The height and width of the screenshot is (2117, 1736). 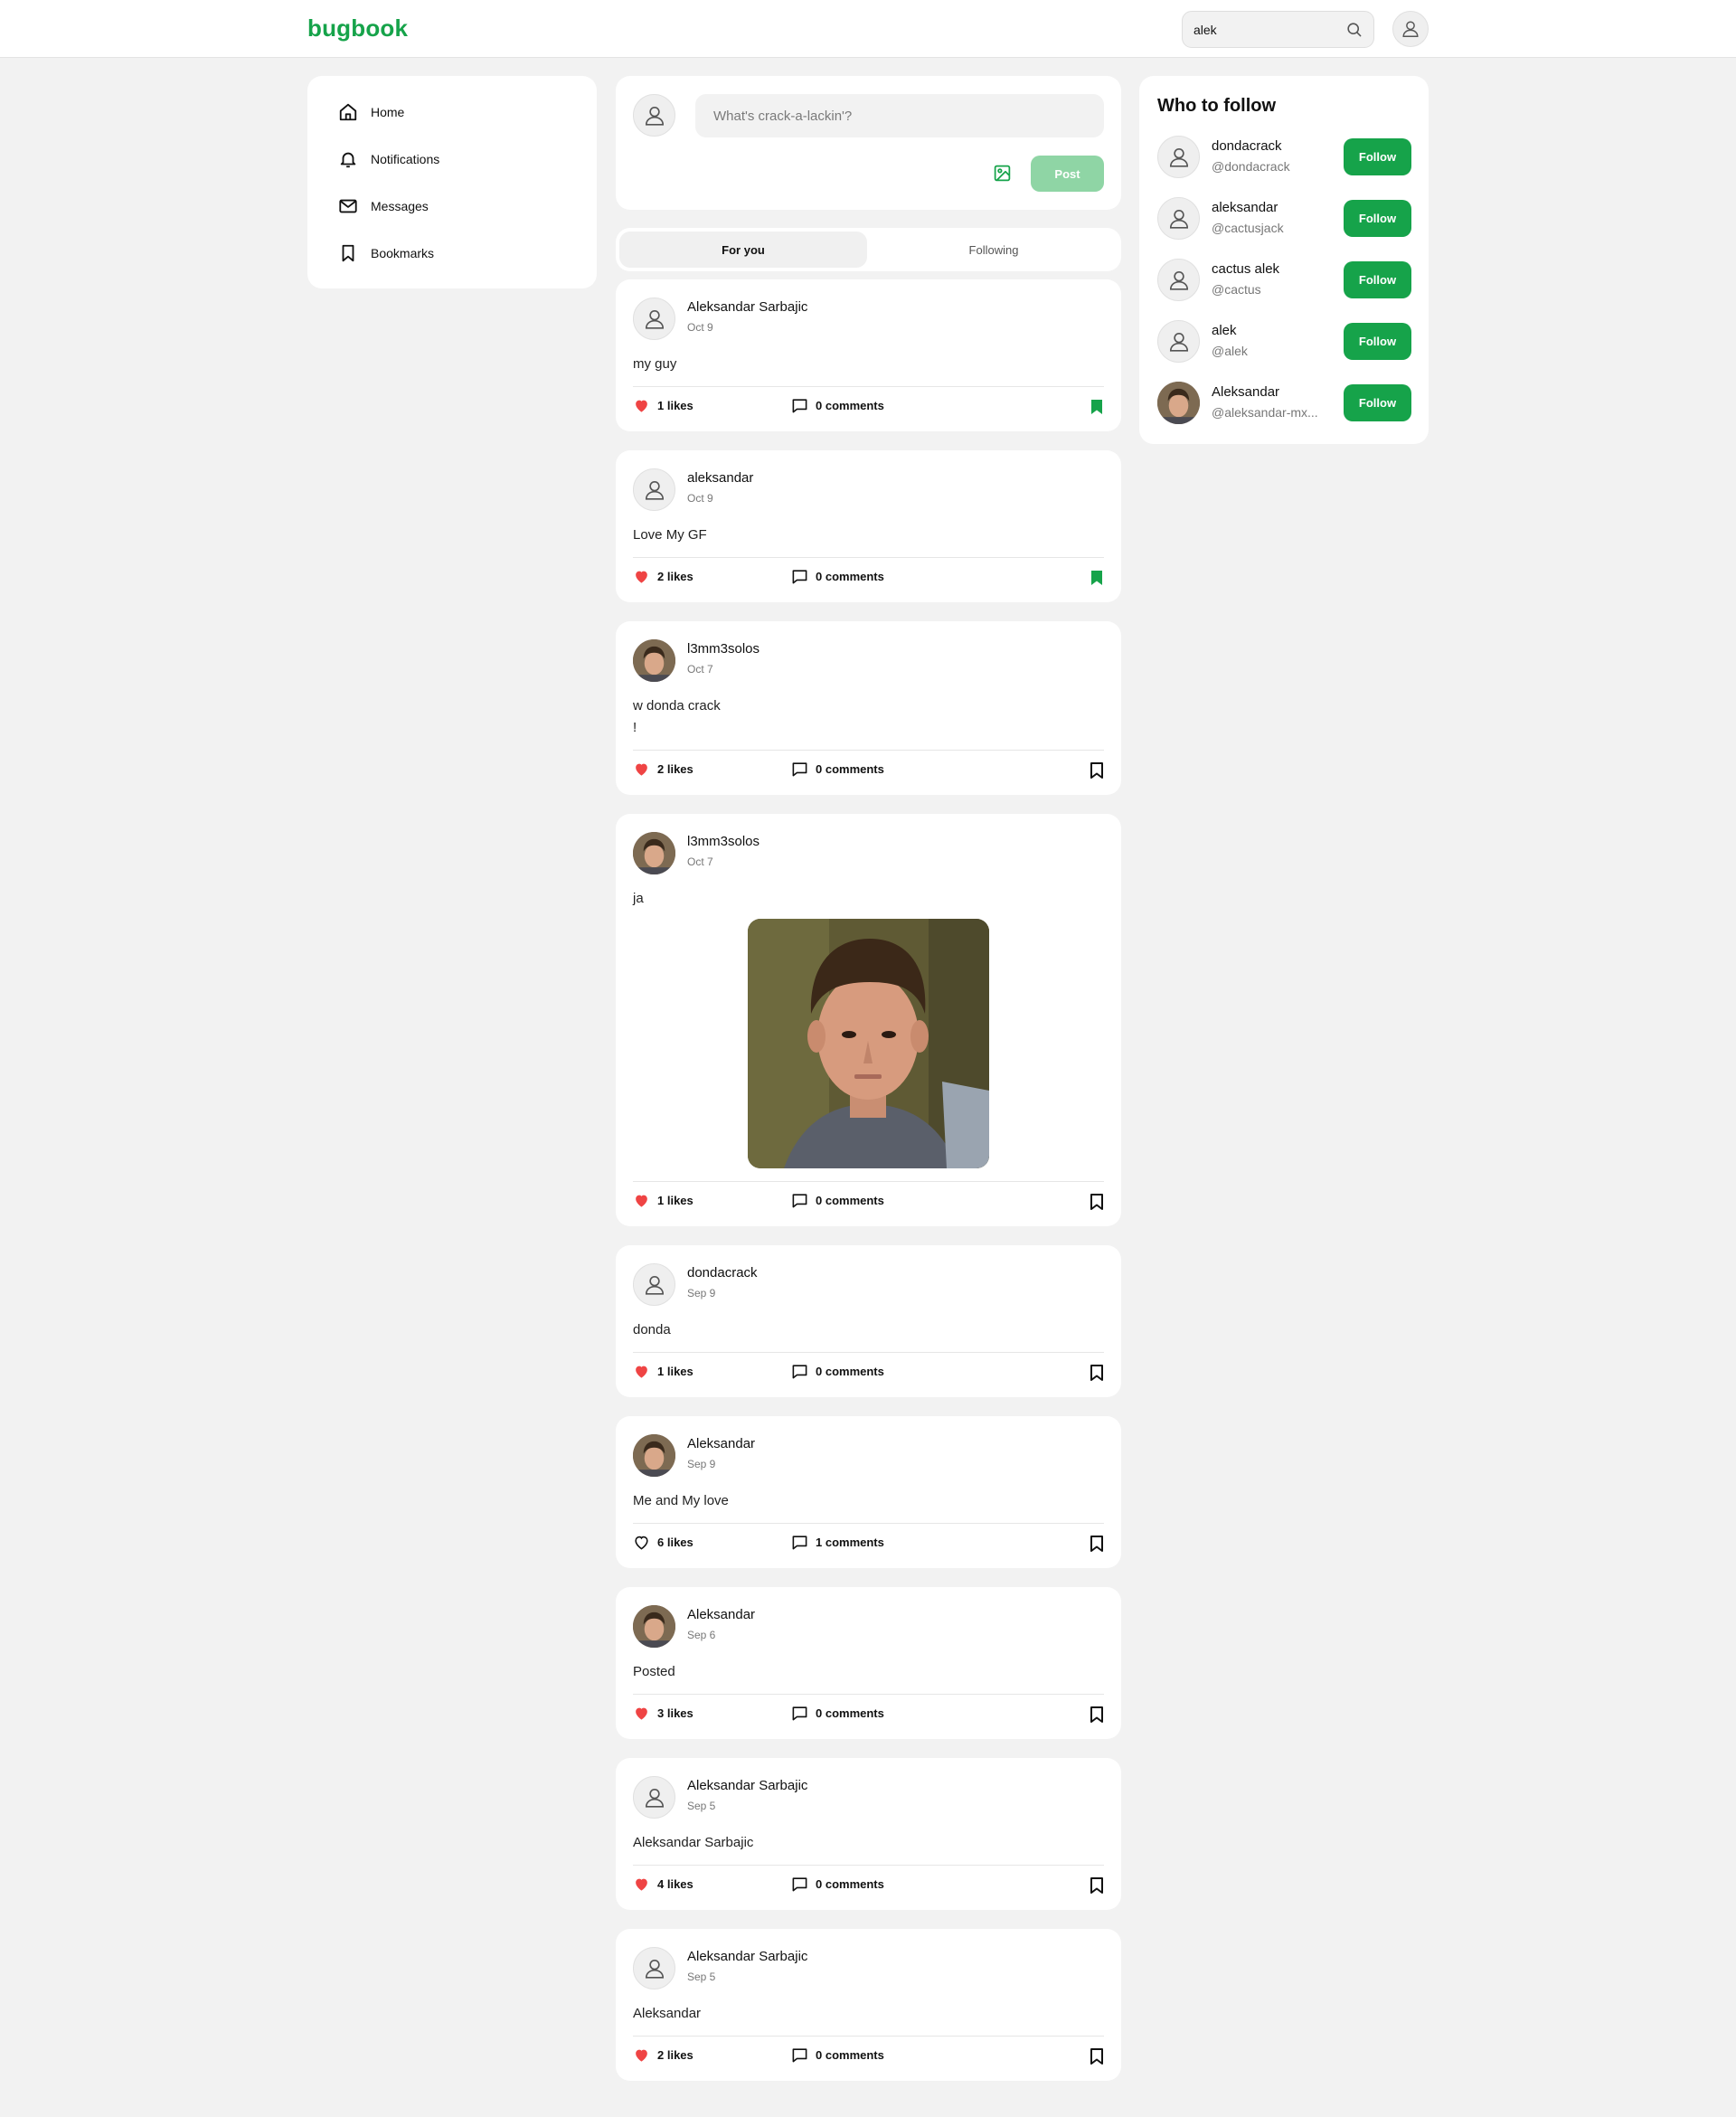 I want to click on post-author-name: aleksandar, so click(x=720, y=478).